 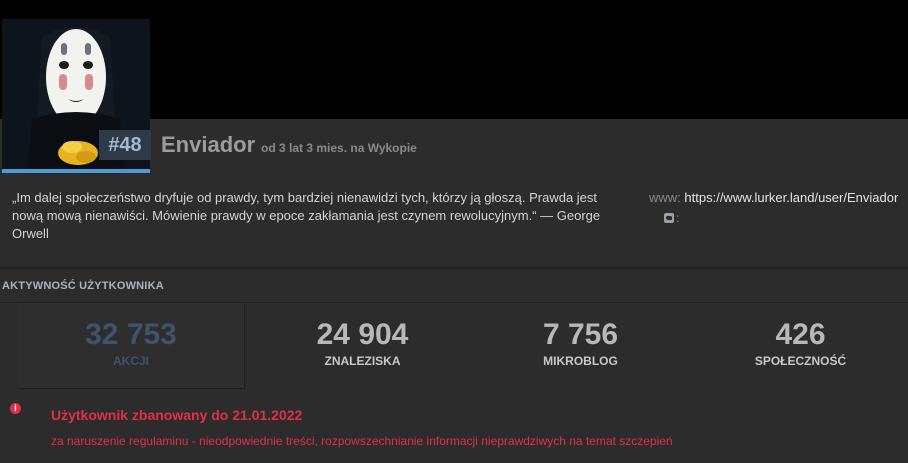 What do you see at coordinates (800, 361) in the screenshot?
I see `stat-label: SPOŁECZNOŚĆ` at bounding box center [800, 361].